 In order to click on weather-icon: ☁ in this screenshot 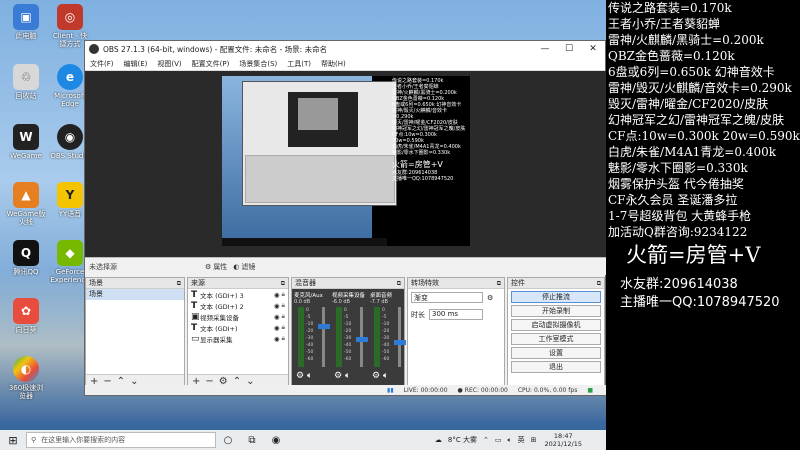, I will do `click(438, 440)`.